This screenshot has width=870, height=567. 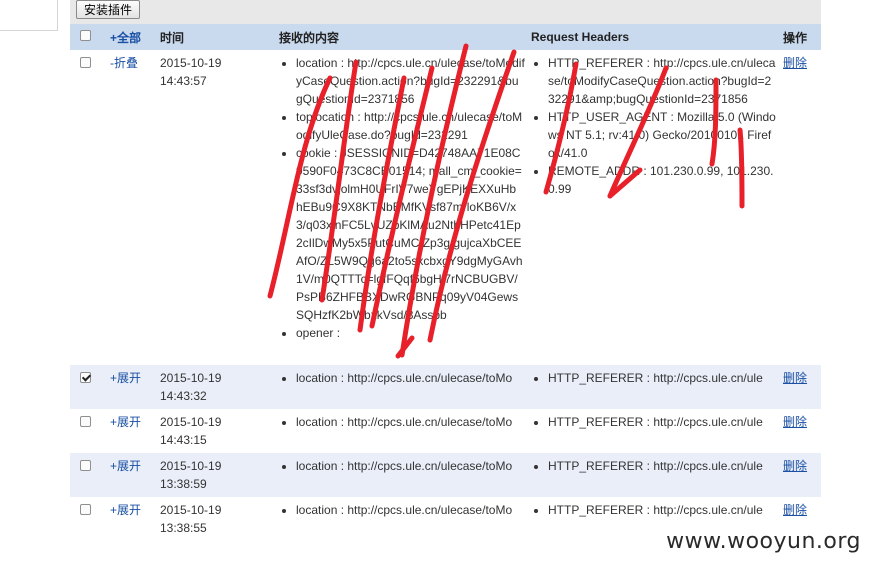 What do you see at coordinates (183, 528) in the screenshot?
I see `row-time: 13:38:55` at bounding box center [183, 528].